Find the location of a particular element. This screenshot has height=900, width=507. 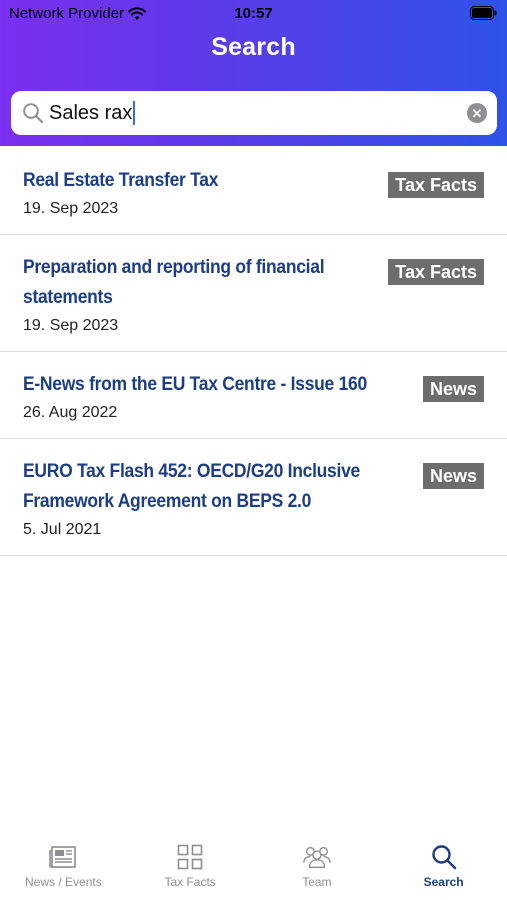

battery-icon is located at coordinates (483, 13).